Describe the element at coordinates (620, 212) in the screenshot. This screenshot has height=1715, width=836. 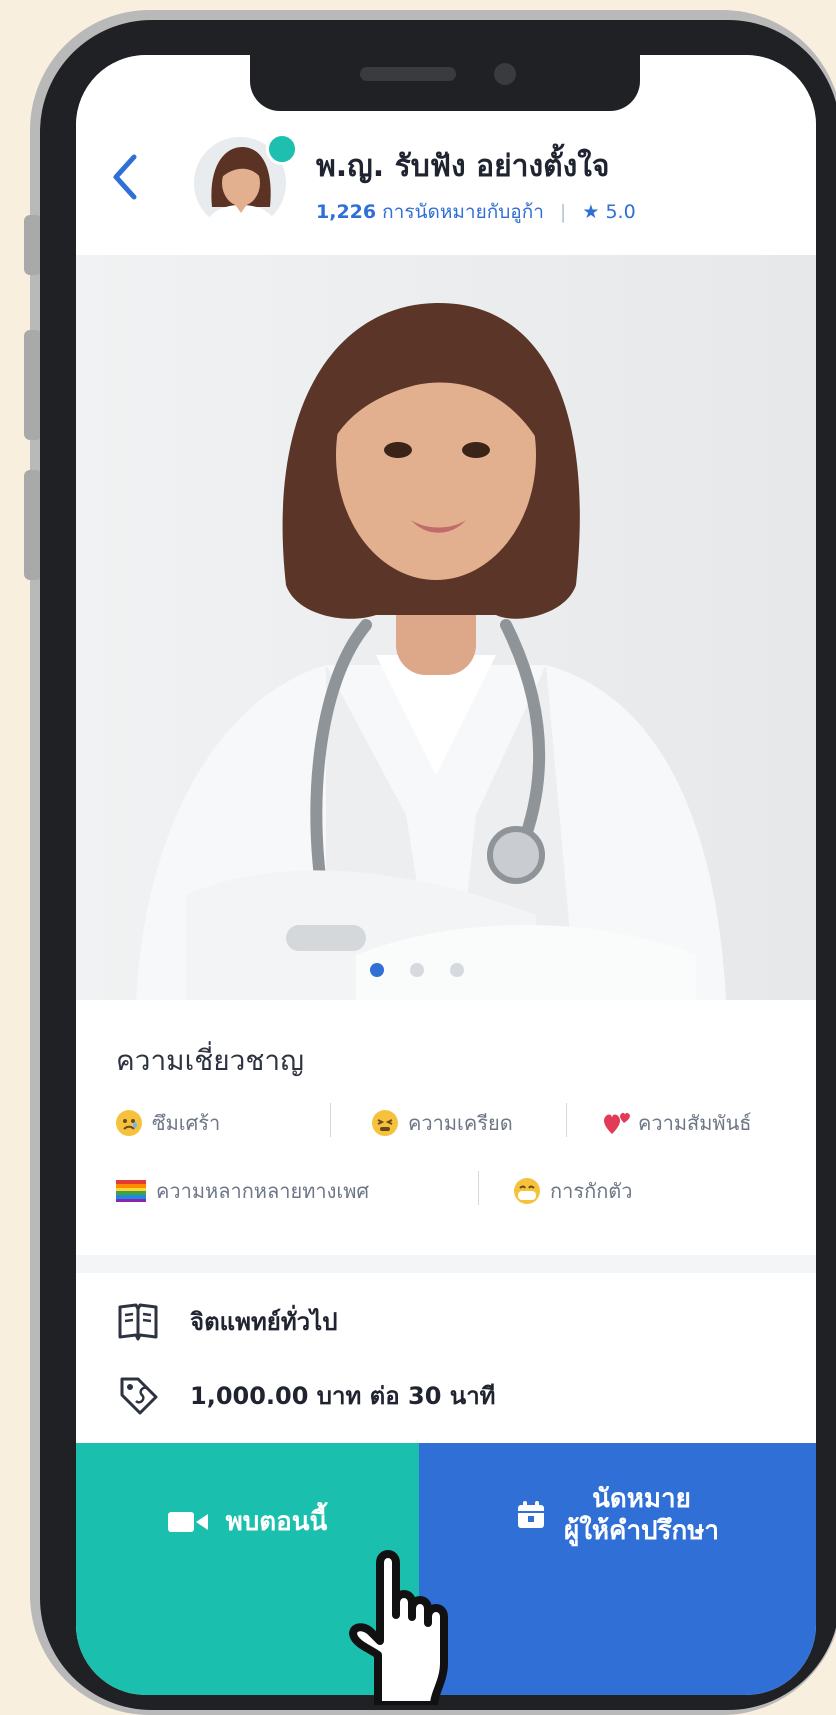
I see `rating-value: 5.0` at that location.